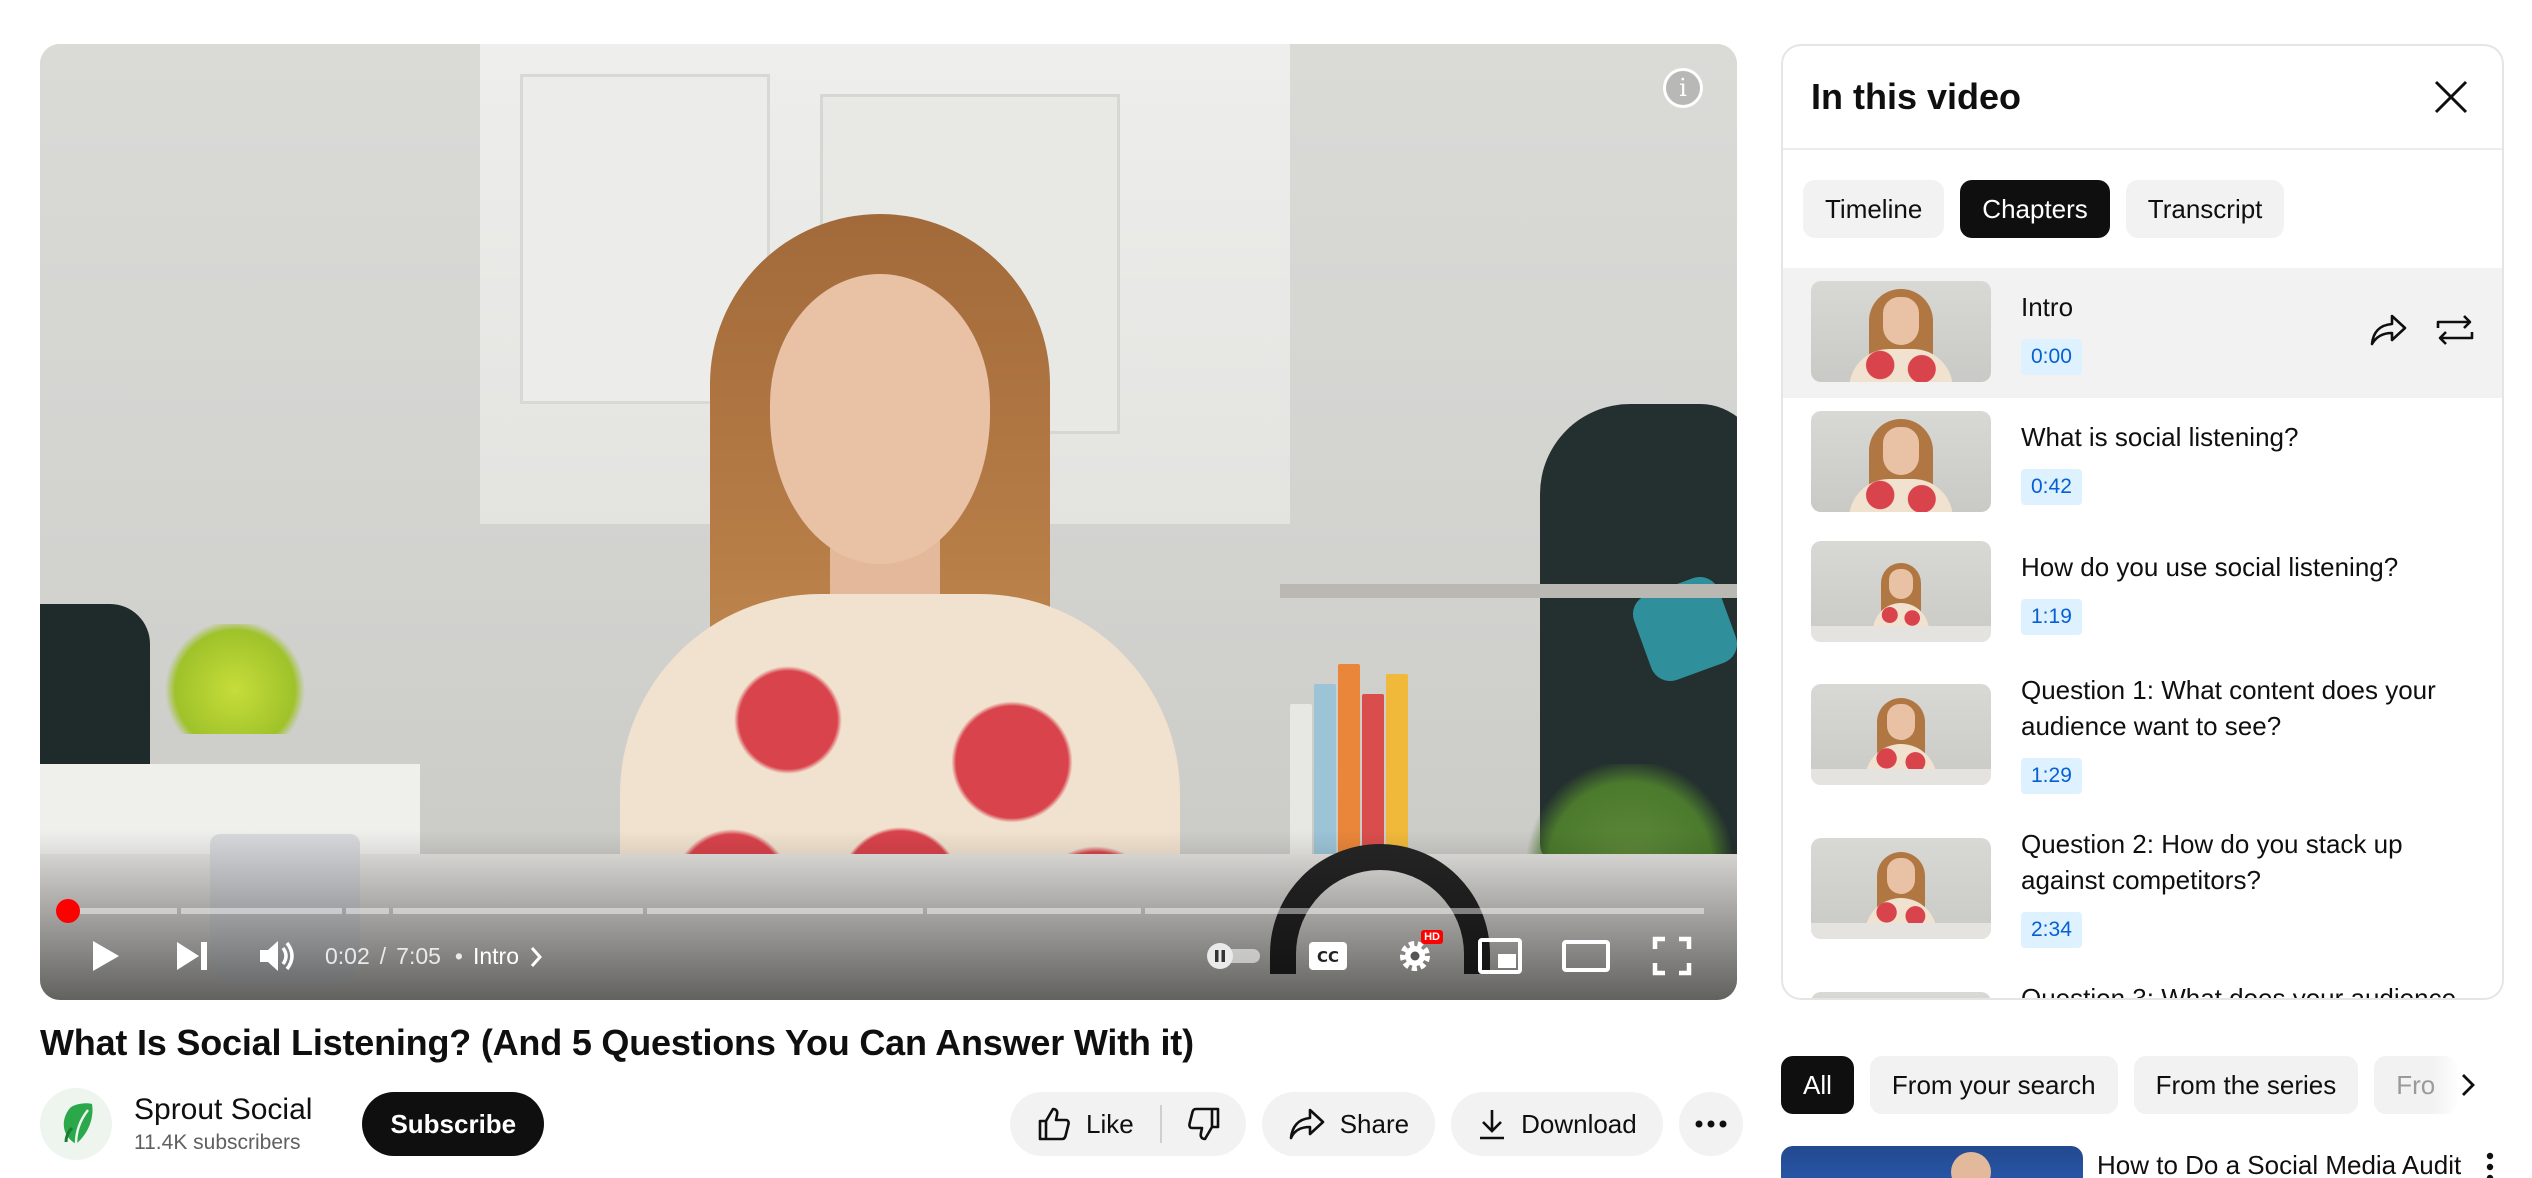  What do you see at coordinates (1817, 1085) in the screenshot?
I see `chip-all: All` at bounding box center [1817, 1085].